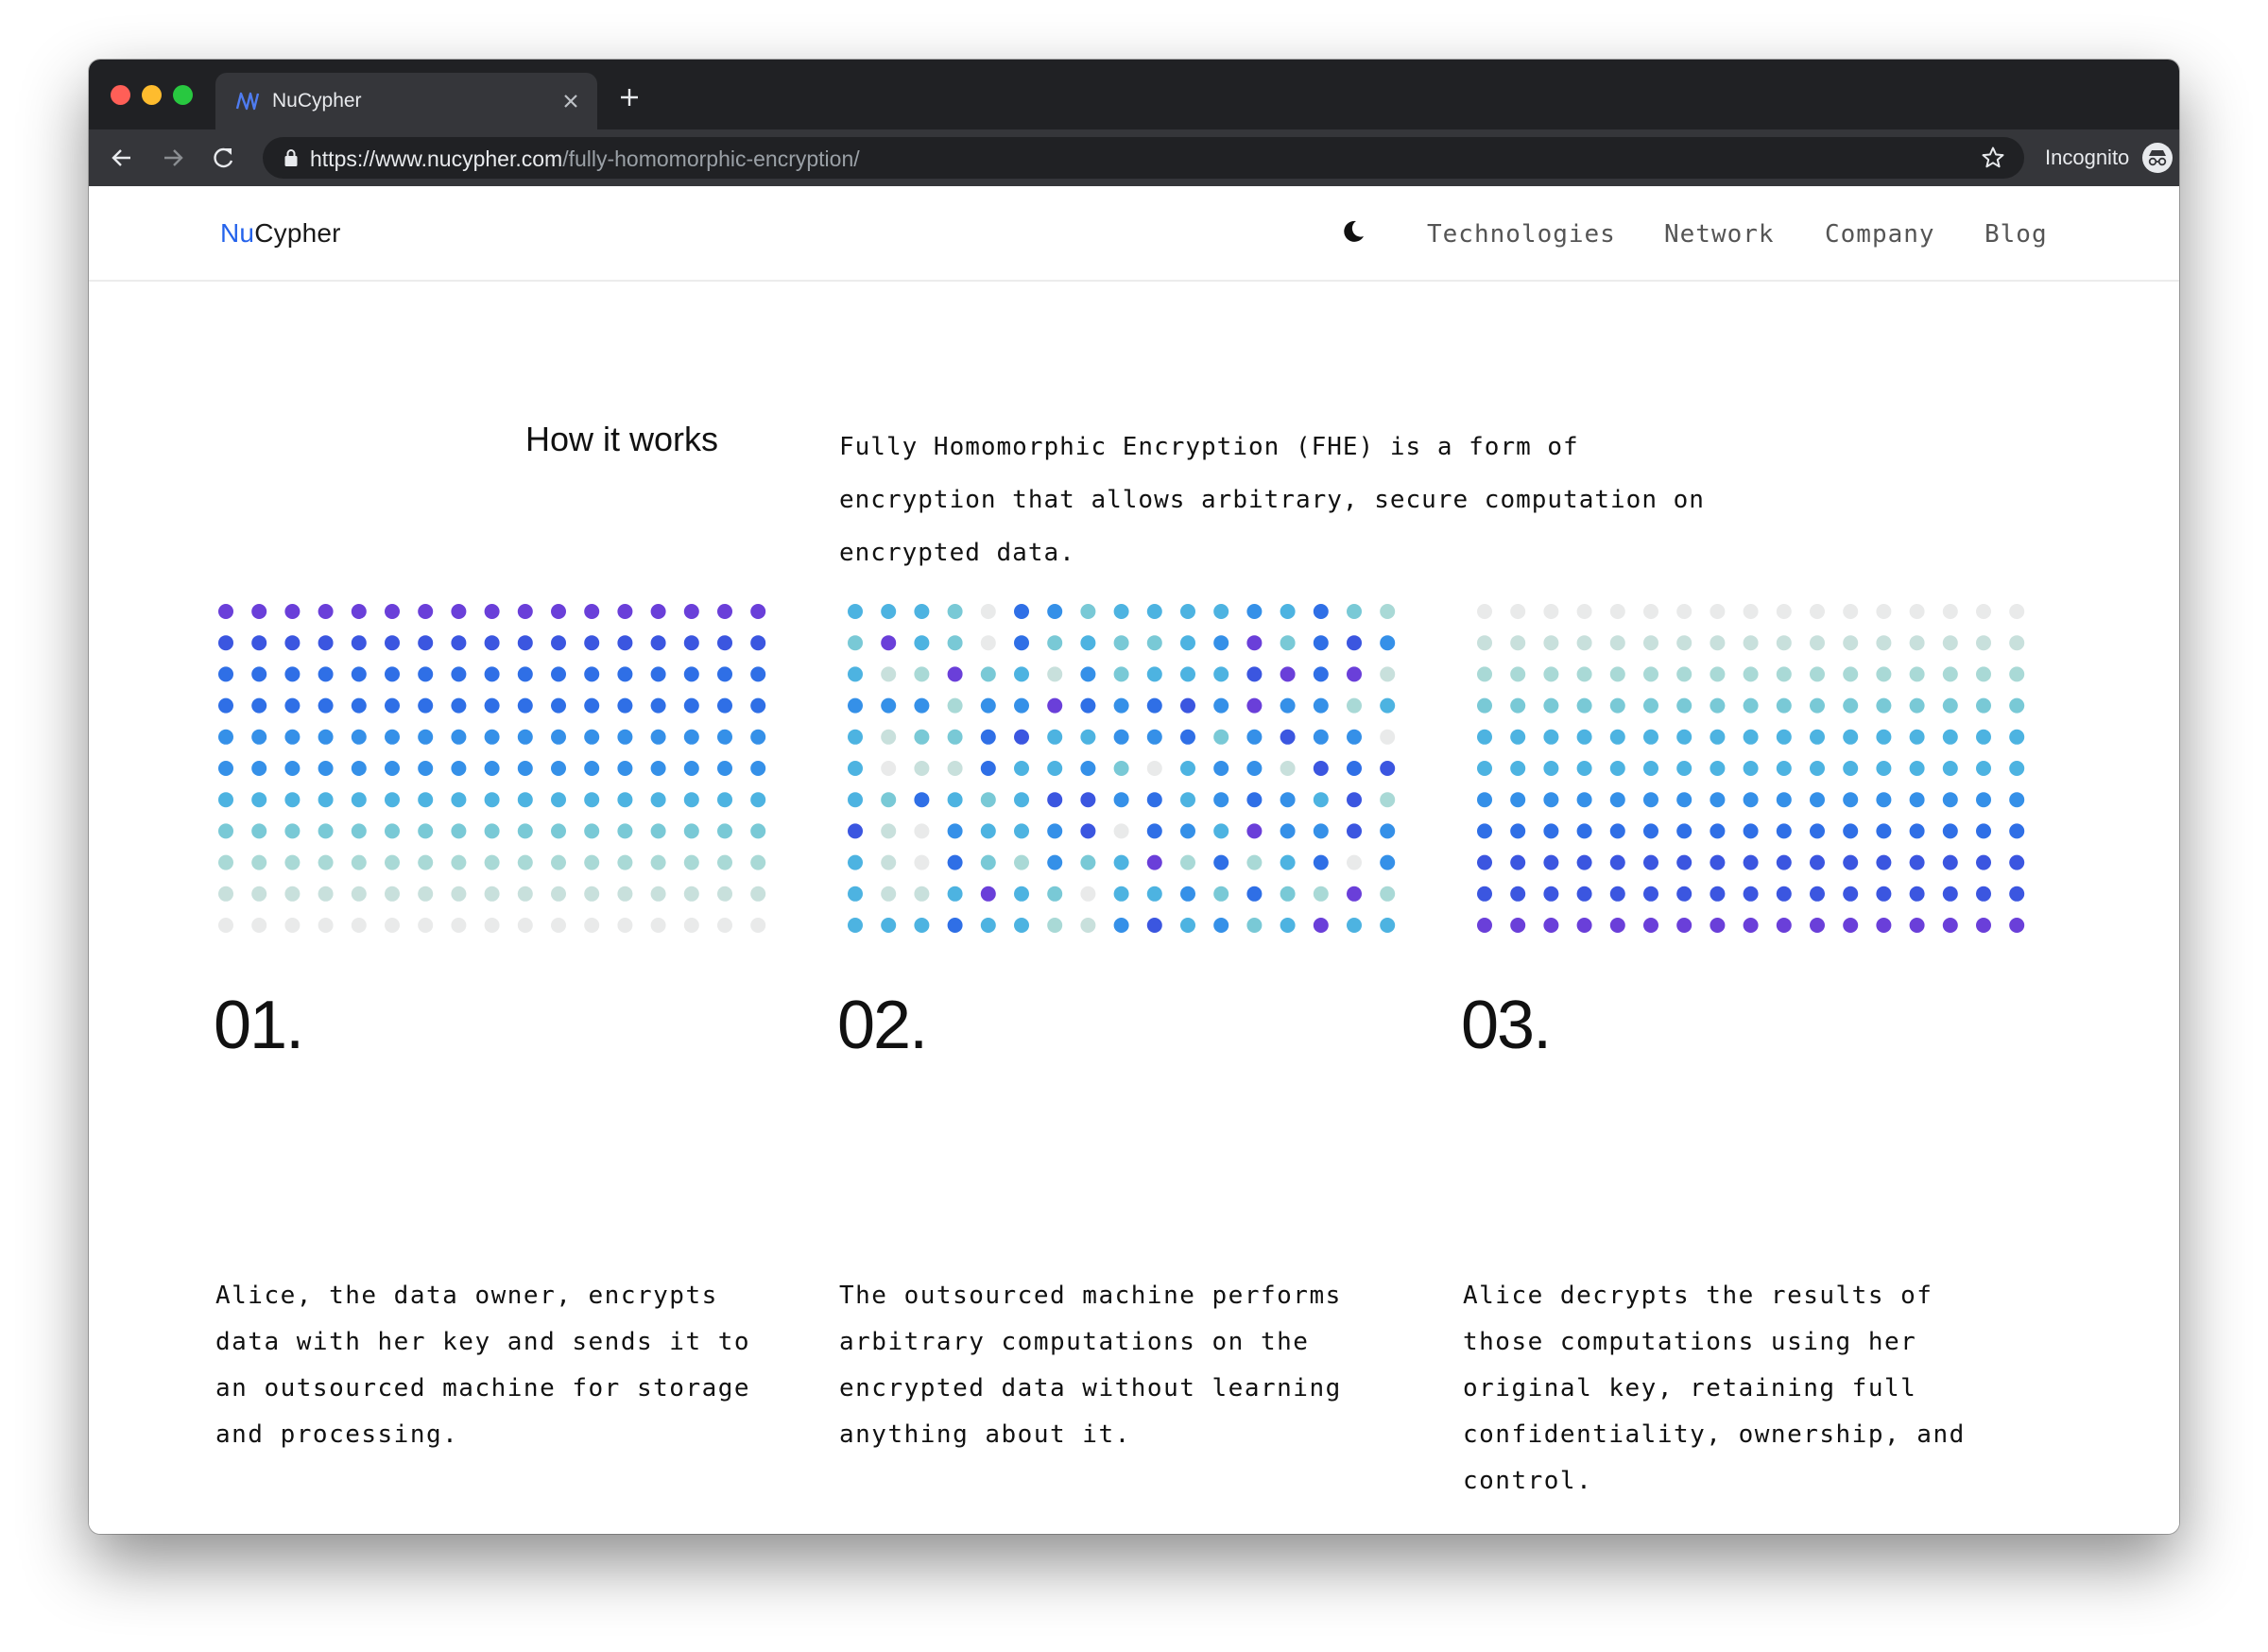  What do you see at coordinates (122, 158) in the screenshot?
I see `back-arrow-icon` at bounding box center [122, 158].